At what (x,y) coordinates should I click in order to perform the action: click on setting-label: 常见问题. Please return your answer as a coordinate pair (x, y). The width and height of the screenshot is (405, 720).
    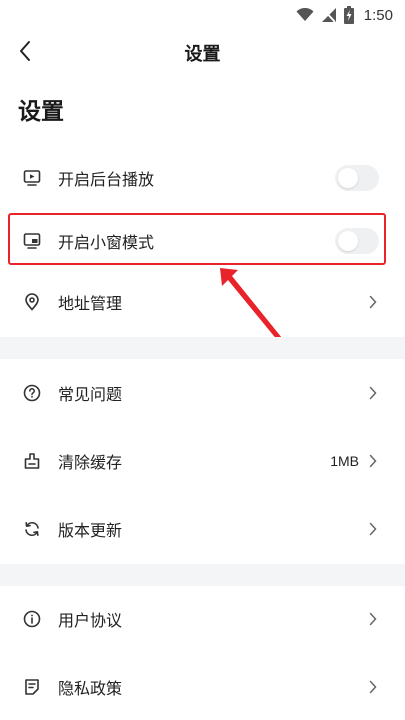
    Looking at the image, I should click on (90, 394).